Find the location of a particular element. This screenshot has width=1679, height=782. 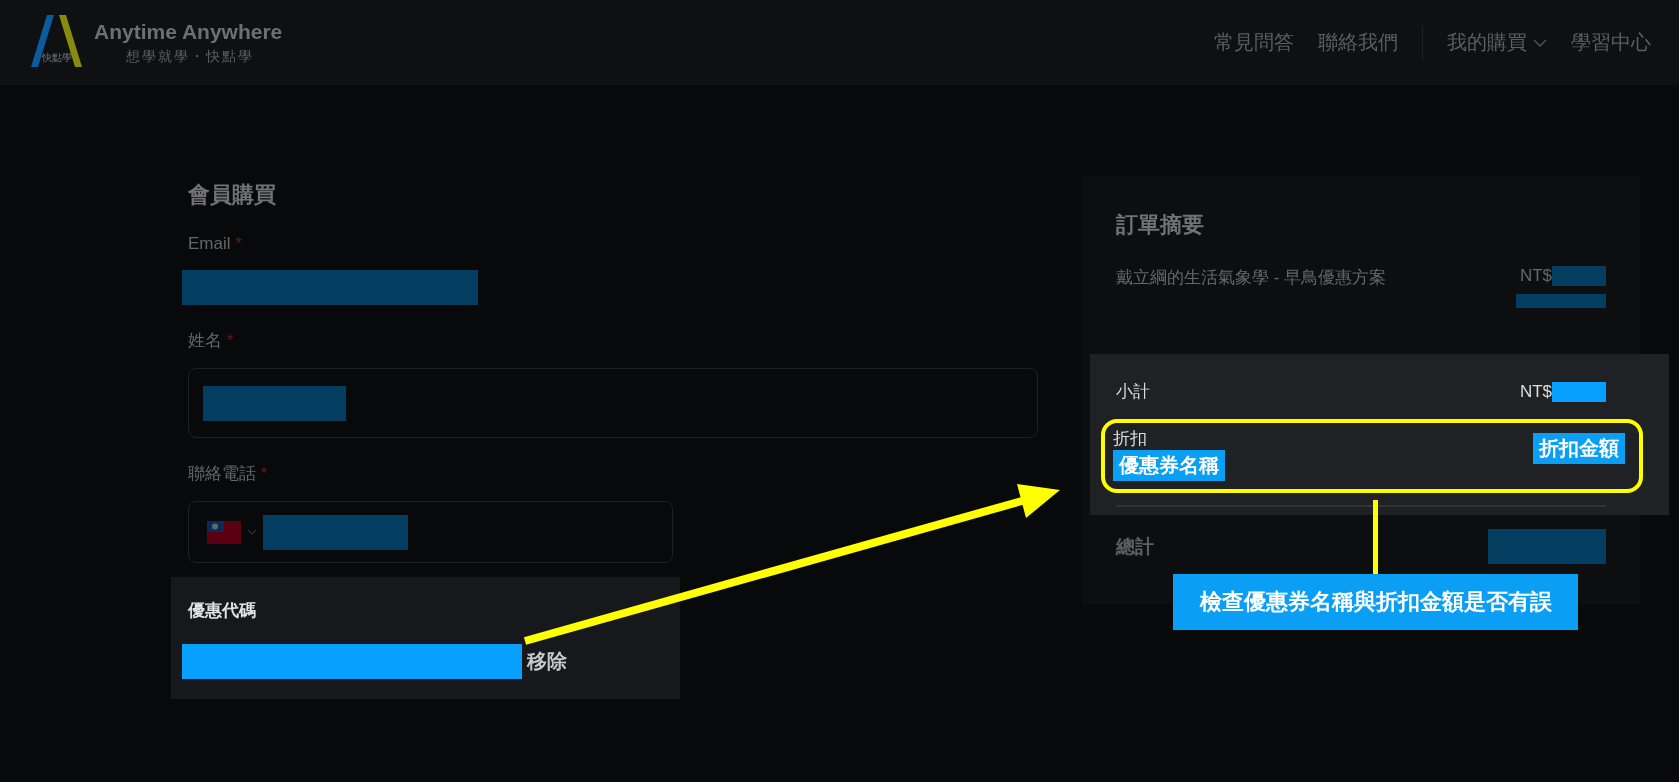

discount-label: 折扣 is located at coordinates (1130, 439).